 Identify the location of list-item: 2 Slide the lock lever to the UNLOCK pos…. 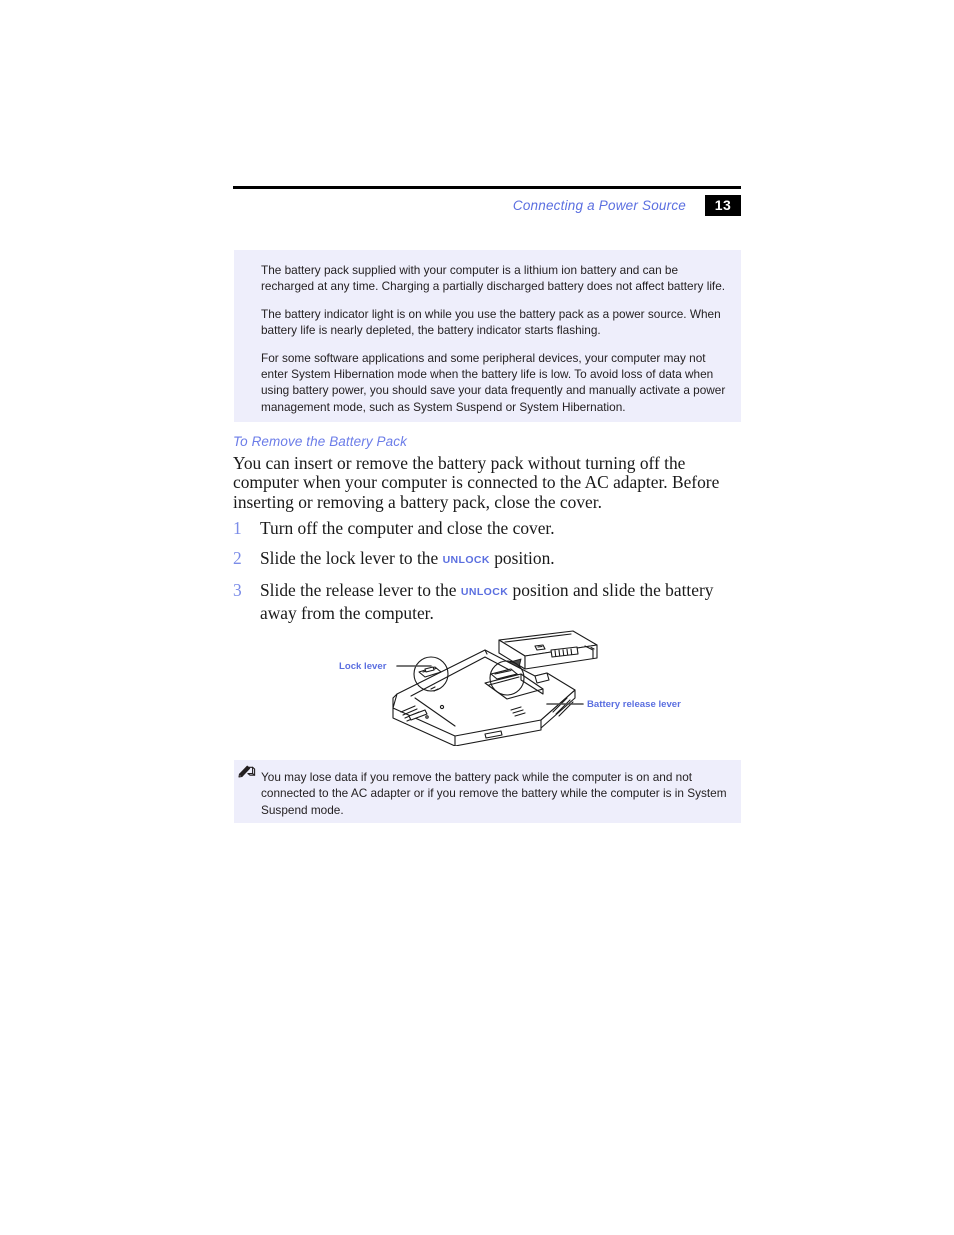
(488, 559).